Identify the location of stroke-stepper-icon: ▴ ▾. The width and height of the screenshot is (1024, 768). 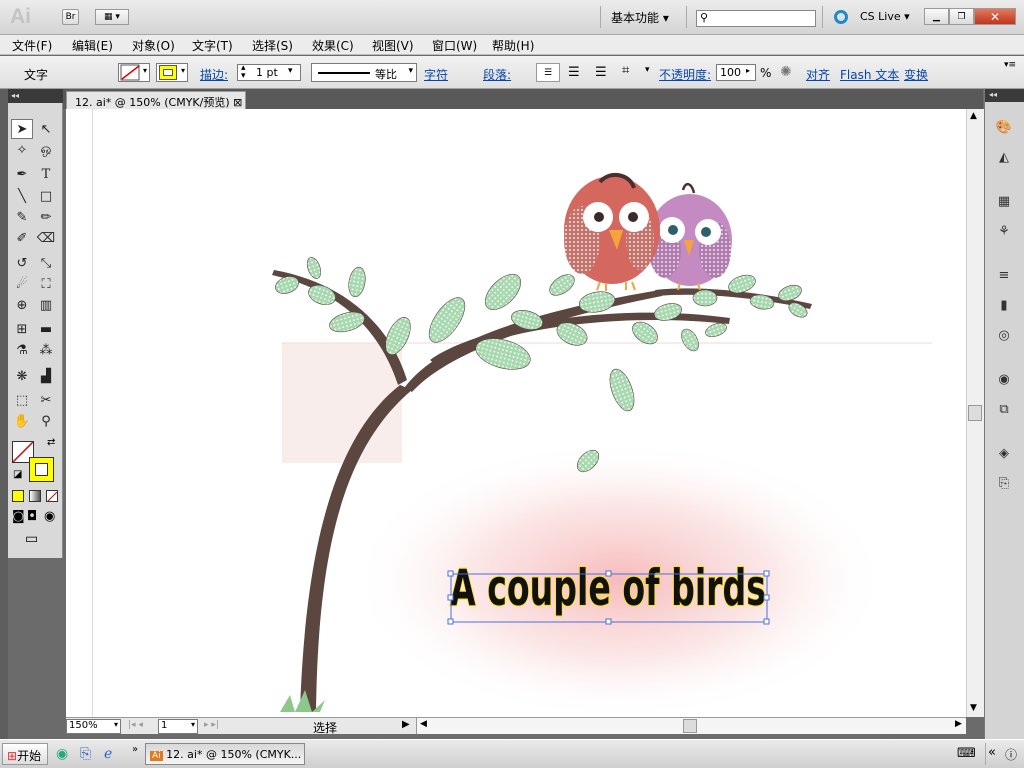
(243, 72).